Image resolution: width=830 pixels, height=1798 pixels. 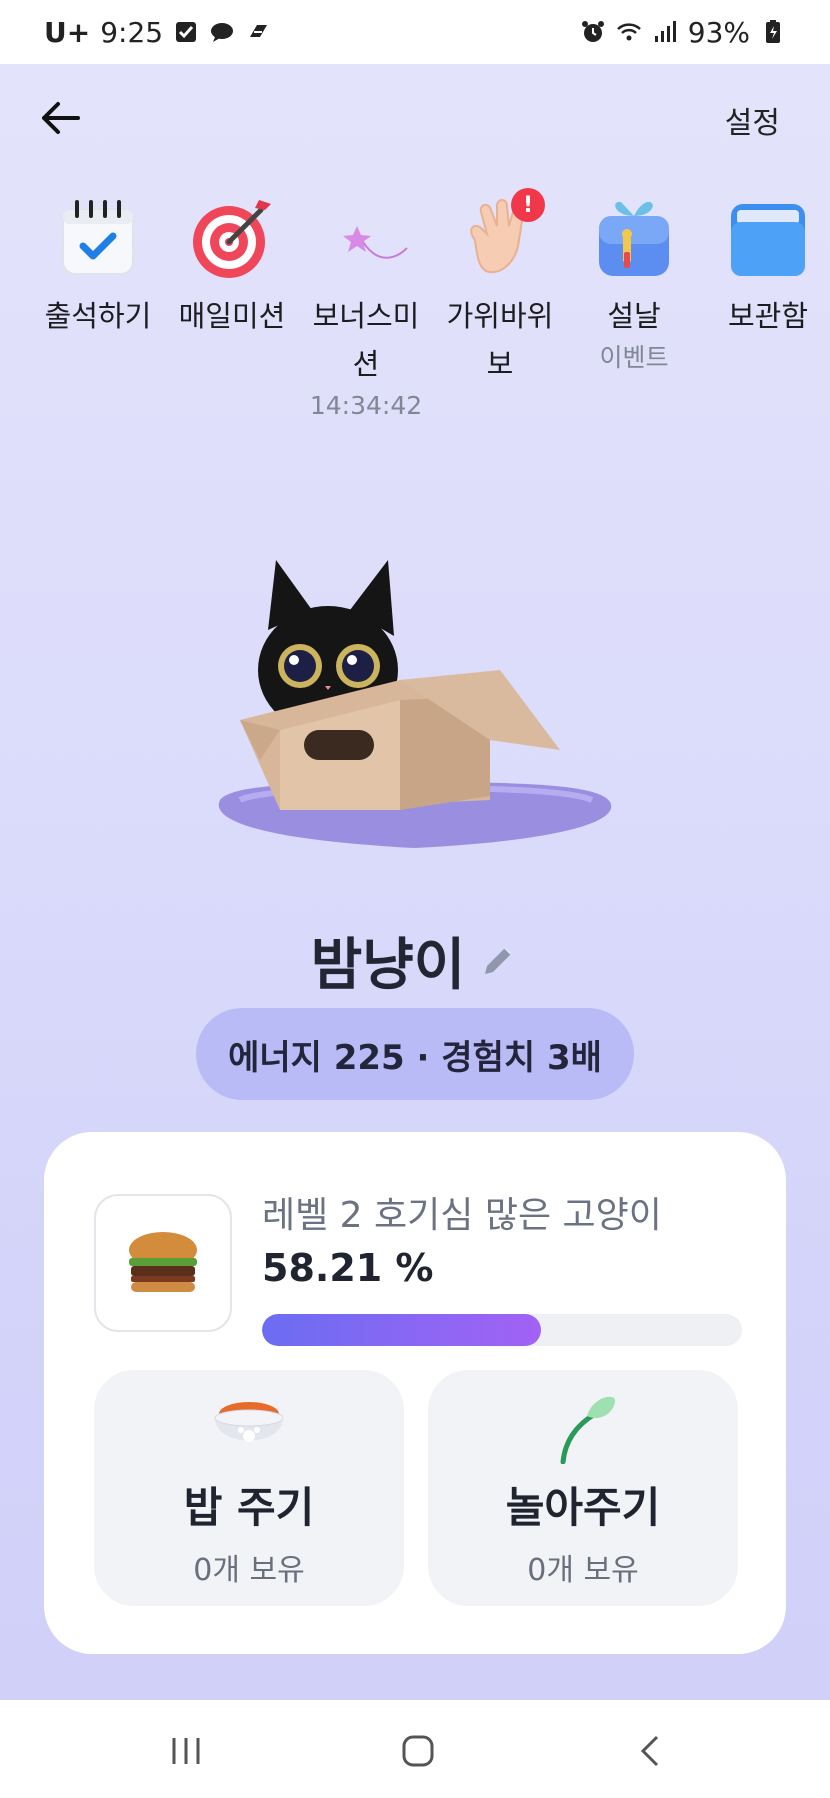 What do you see at coordinates (498, 961) in the screenshot?
I see `pencil-icon` at bounding box center [498, 961].